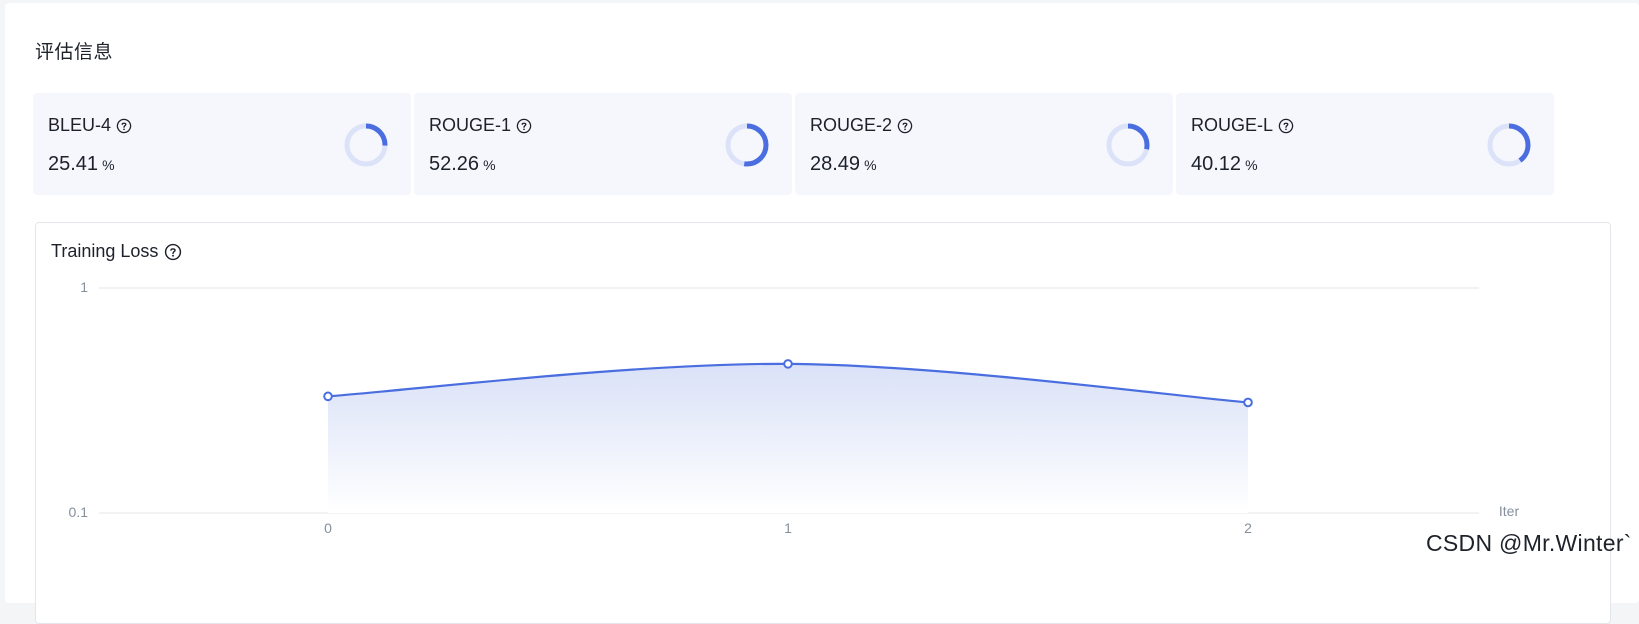  What do you see at coordinates (851, 125) in the screenshot?
I see `metric-name: ROUGE-2` at bounding box center [851, 125].